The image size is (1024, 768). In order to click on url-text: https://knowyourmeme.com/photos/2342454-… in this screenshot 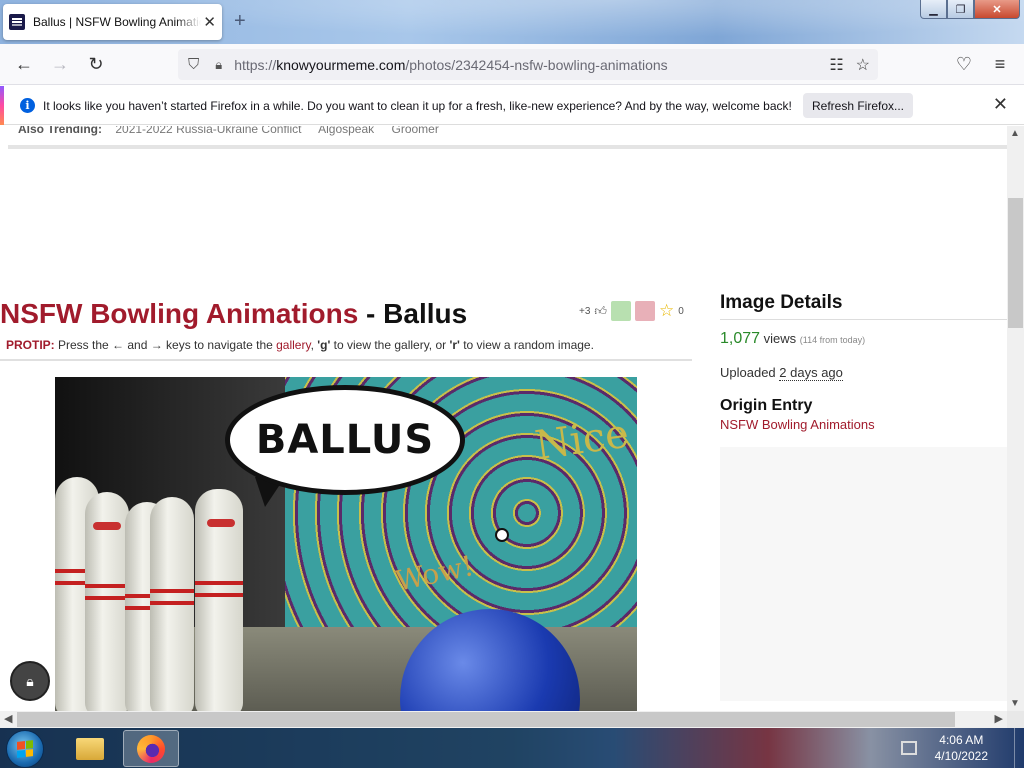, I will do `click(450, 65)`.